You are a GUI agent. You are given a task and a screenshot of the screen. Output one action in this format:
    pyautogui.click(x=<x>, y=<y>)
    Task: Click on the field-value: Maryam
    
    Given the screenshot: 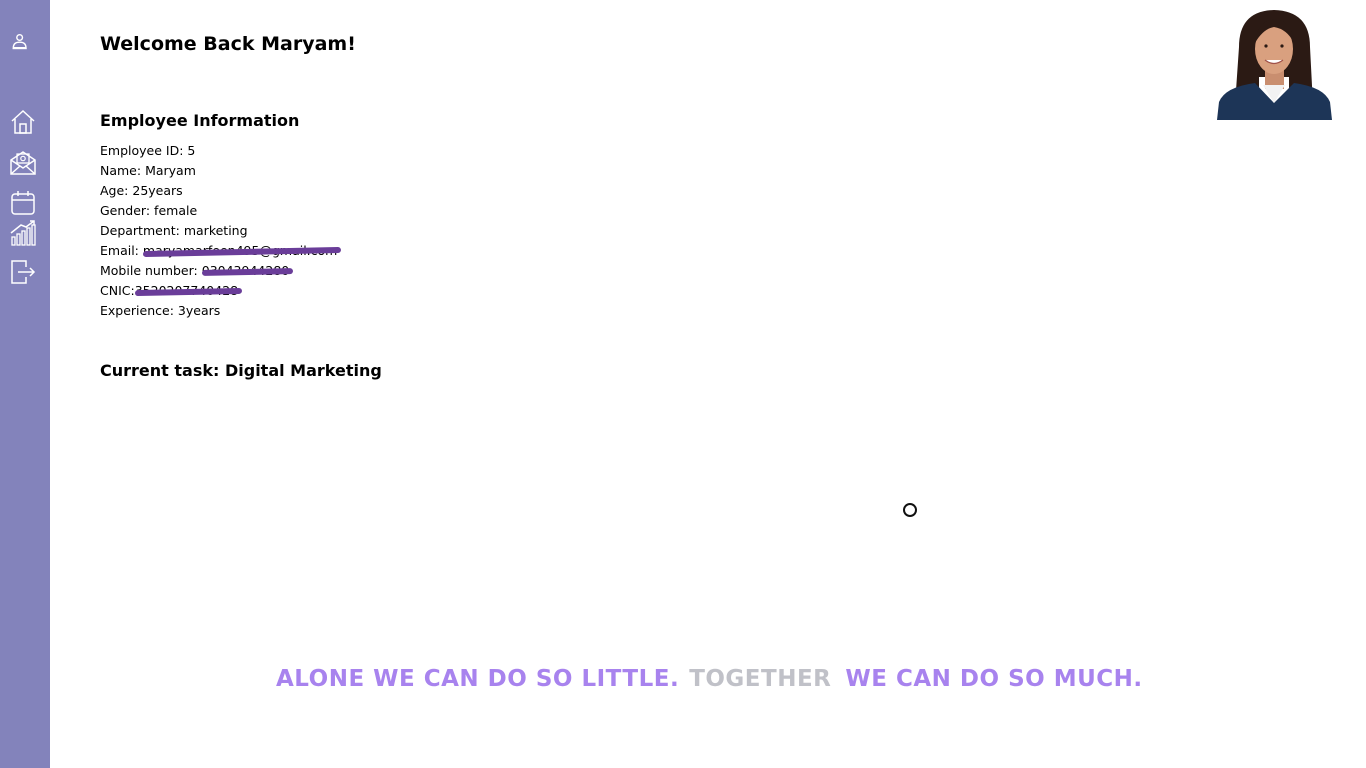 What is the action you would take?
    pyautogui.click(x=170, y=170)
    